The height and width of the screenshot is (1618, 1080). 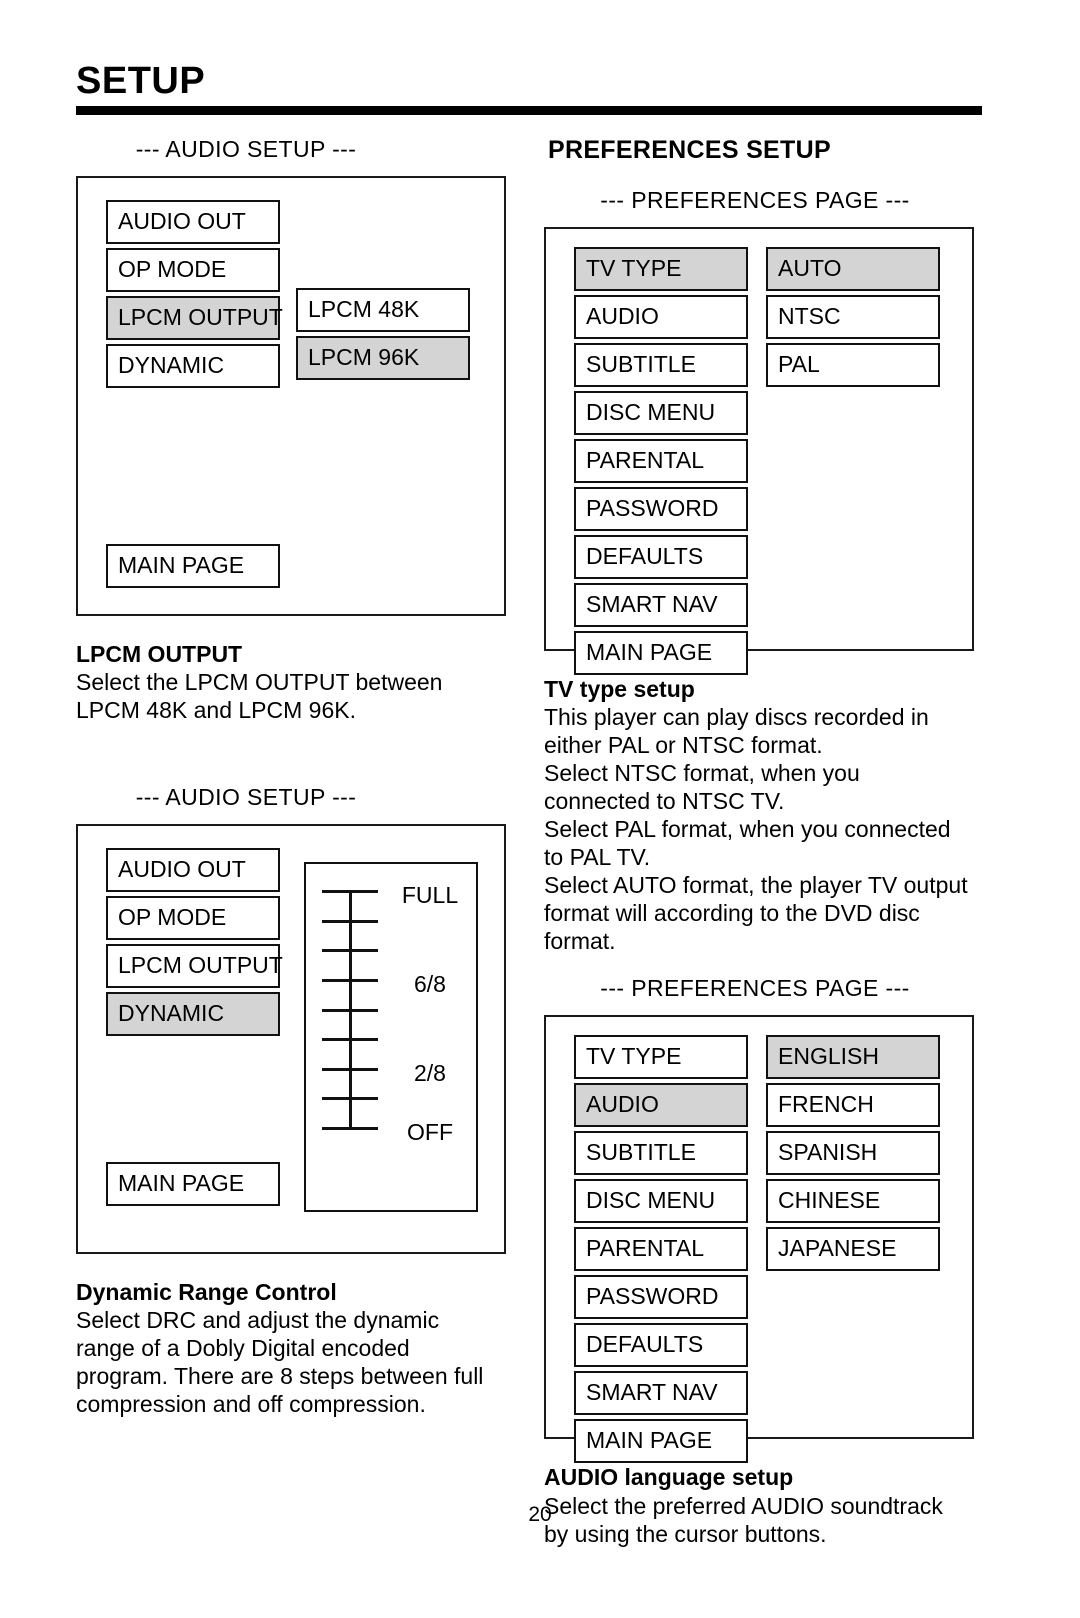 I want to click on audio2-menu-item-lpcm-output: LPCM OUTPUT, so click(x=194, y=966).